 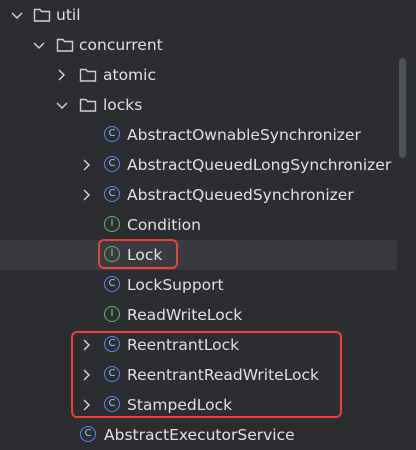 What do you see at coordinates (68, 15) in the screenshot?
I see `tree-label-util: util` at bounding box center [68, 15].